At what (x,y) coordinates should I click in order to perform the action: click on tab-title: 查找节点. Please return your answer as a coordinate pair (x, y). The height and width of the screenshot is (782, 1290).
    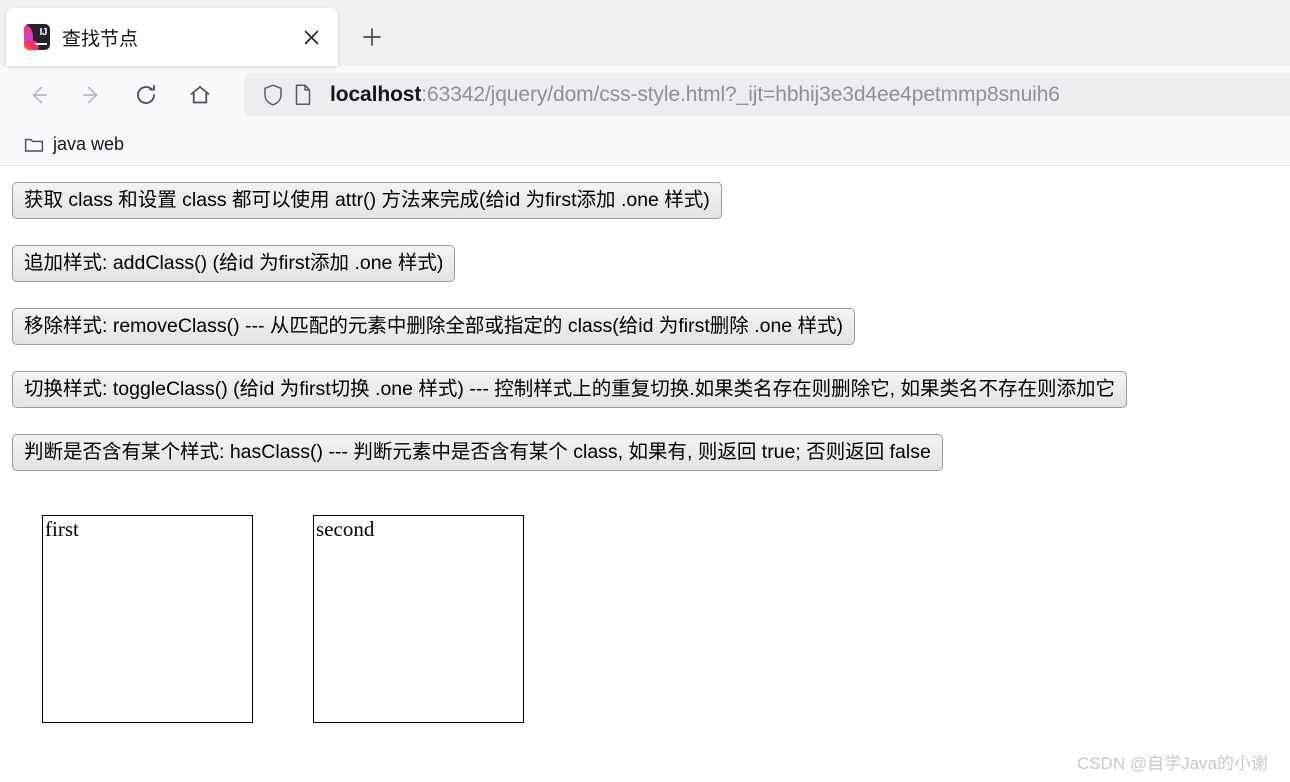
    Looking at the image, I should click on (100, 39).